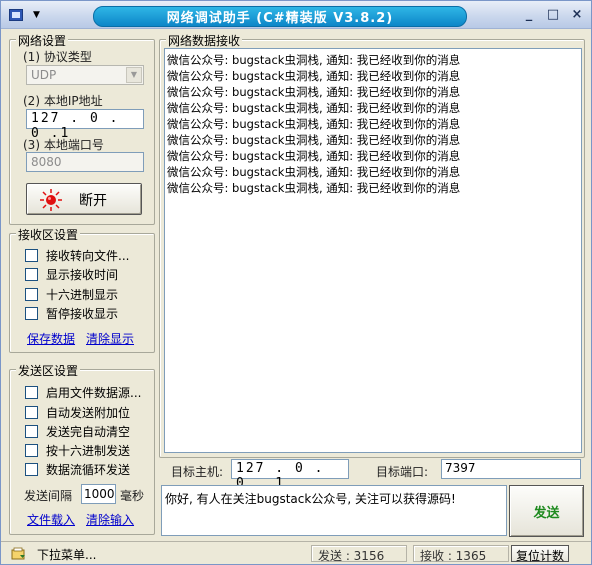 The height and width of the screenshot is (565, 592). What do you see at coordinates (511, 469) in the screenshot?
I see `target-port-input: 7397` at bounding box center [511, 469].